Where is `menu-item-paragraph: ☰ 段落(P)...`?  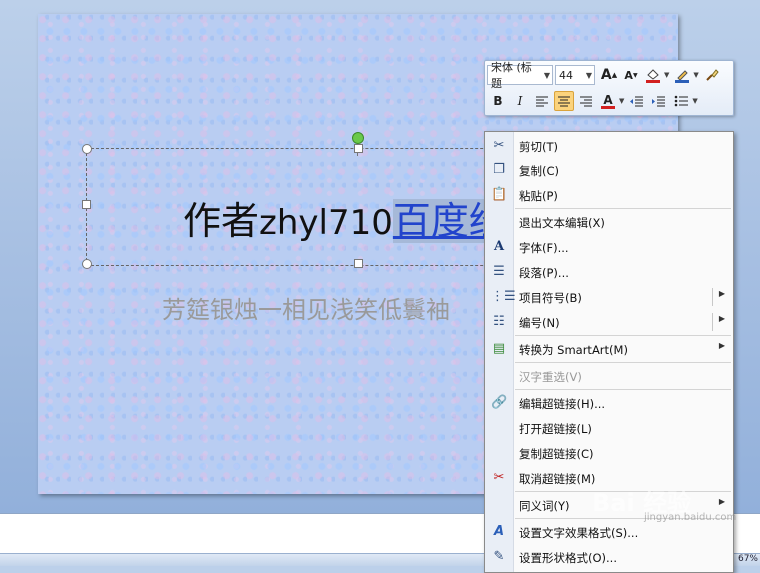 menu-item-paragraph: ☰ 段落(P)... is located at coordinates (609, 272).